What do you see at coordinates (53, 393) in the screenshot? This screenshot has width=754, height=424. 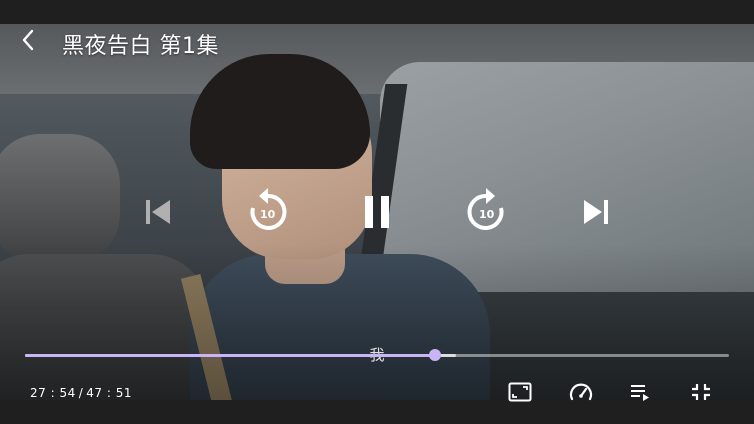 I see `current-time: 27 : 54` at bounding box center [53, 393].